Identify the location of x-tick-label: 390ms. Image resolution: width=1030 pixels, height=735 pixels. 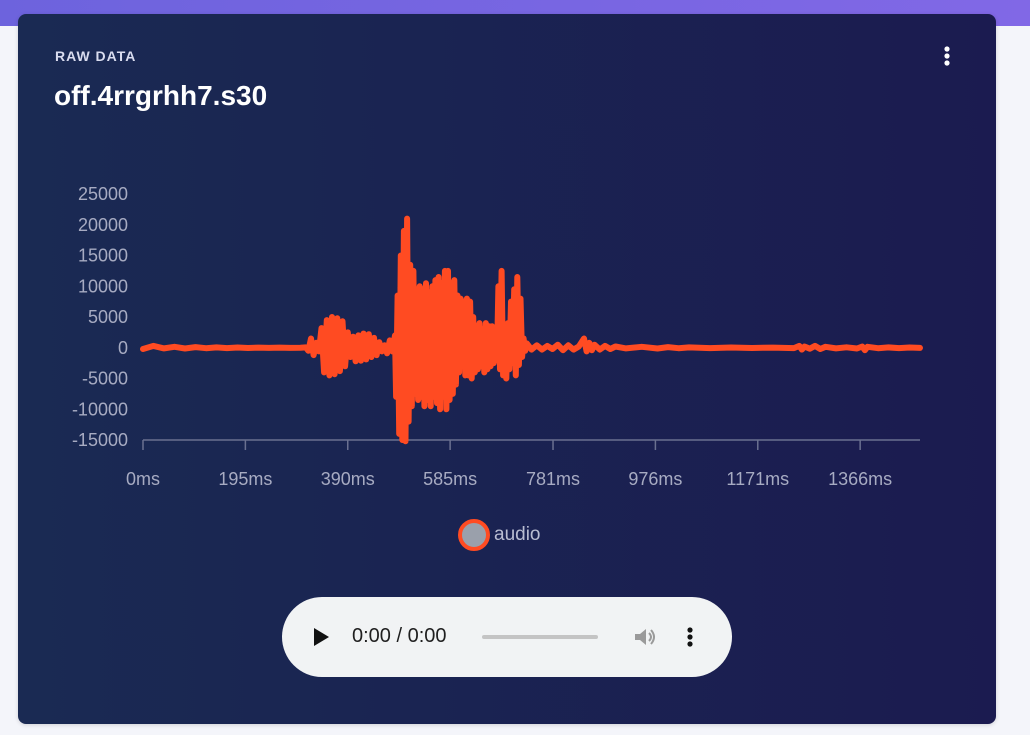
(348, 479).